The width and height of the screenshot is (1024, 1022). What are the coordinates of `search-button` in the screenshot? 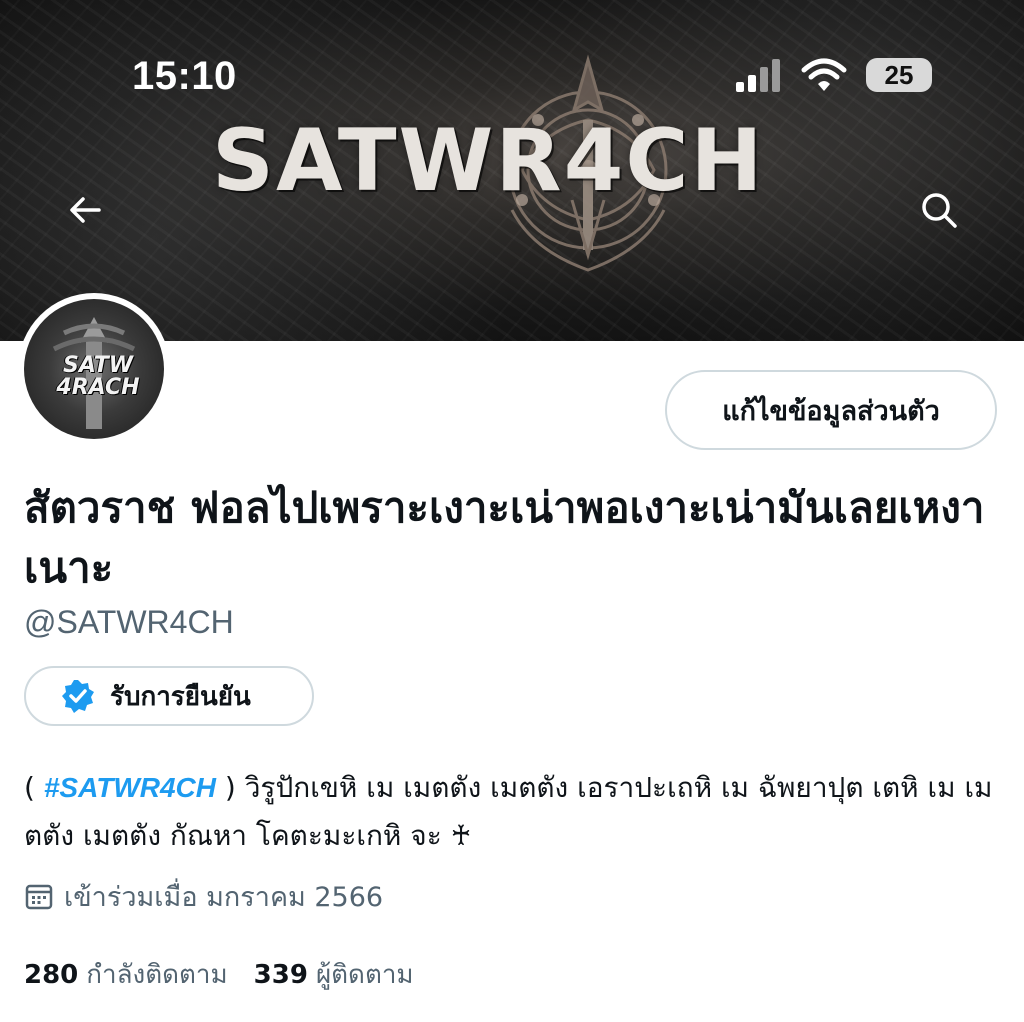 It's located at (939, 210).